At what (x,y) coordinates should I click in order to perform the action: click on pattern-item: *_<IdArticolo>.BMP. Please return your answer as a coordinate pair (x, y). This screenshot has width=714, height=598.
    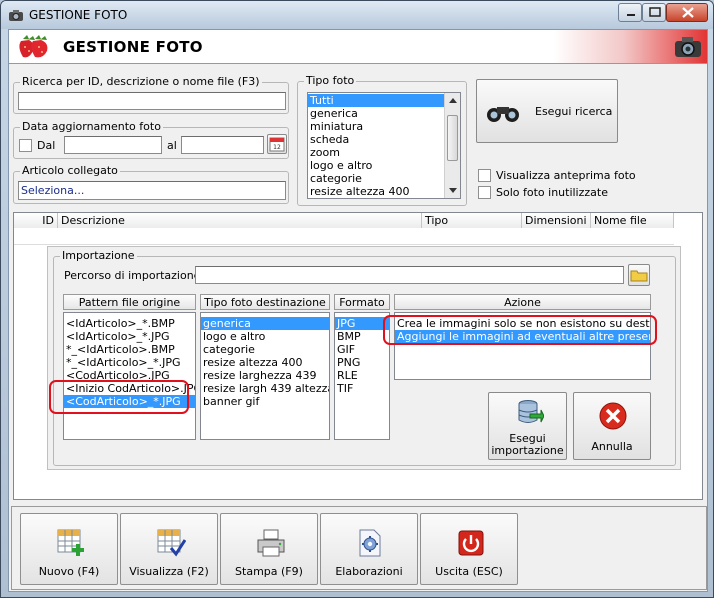
    Looking at the image, I should click on (129, 349).